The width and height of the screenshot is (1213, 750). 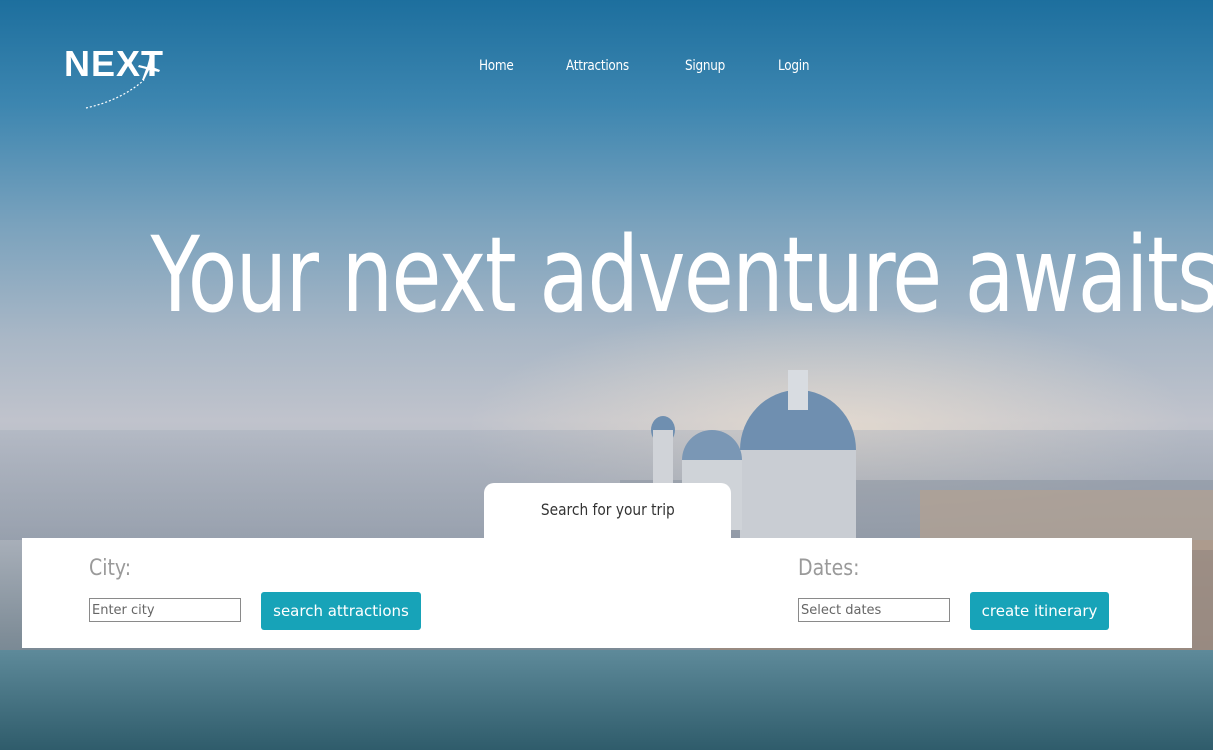 I want to click on search-tab: Search for your trip, so click(x=607, y=511).